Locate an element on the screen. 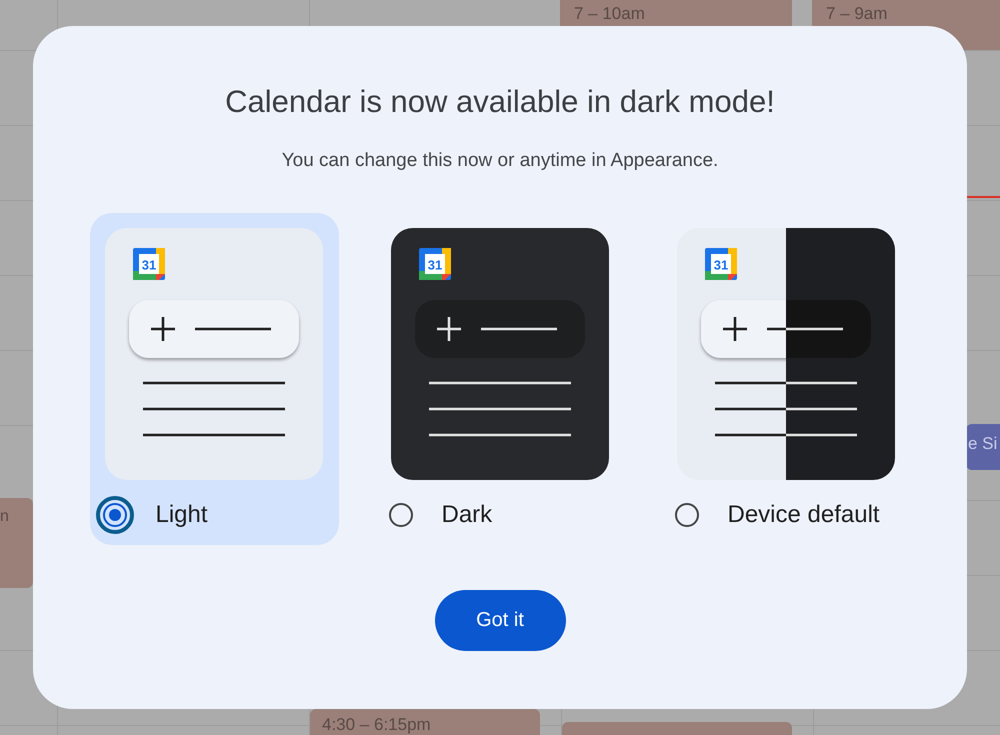 This screenshot has width=1000, height=735. dialog-subtitle: You can change this now or anytime in Appearance. is located at coordinates (500, 161).